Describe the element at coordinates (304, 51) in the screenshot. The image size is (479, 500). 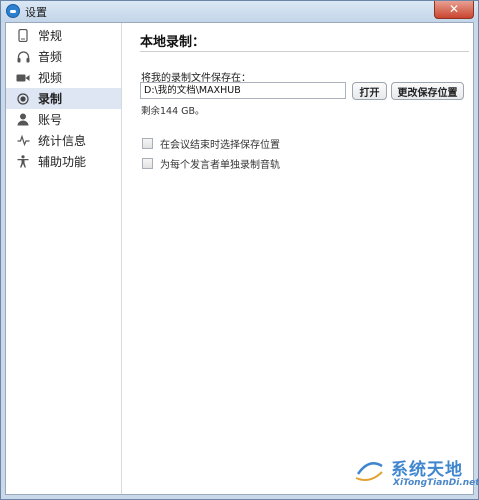
I see `section-divider` at that location.